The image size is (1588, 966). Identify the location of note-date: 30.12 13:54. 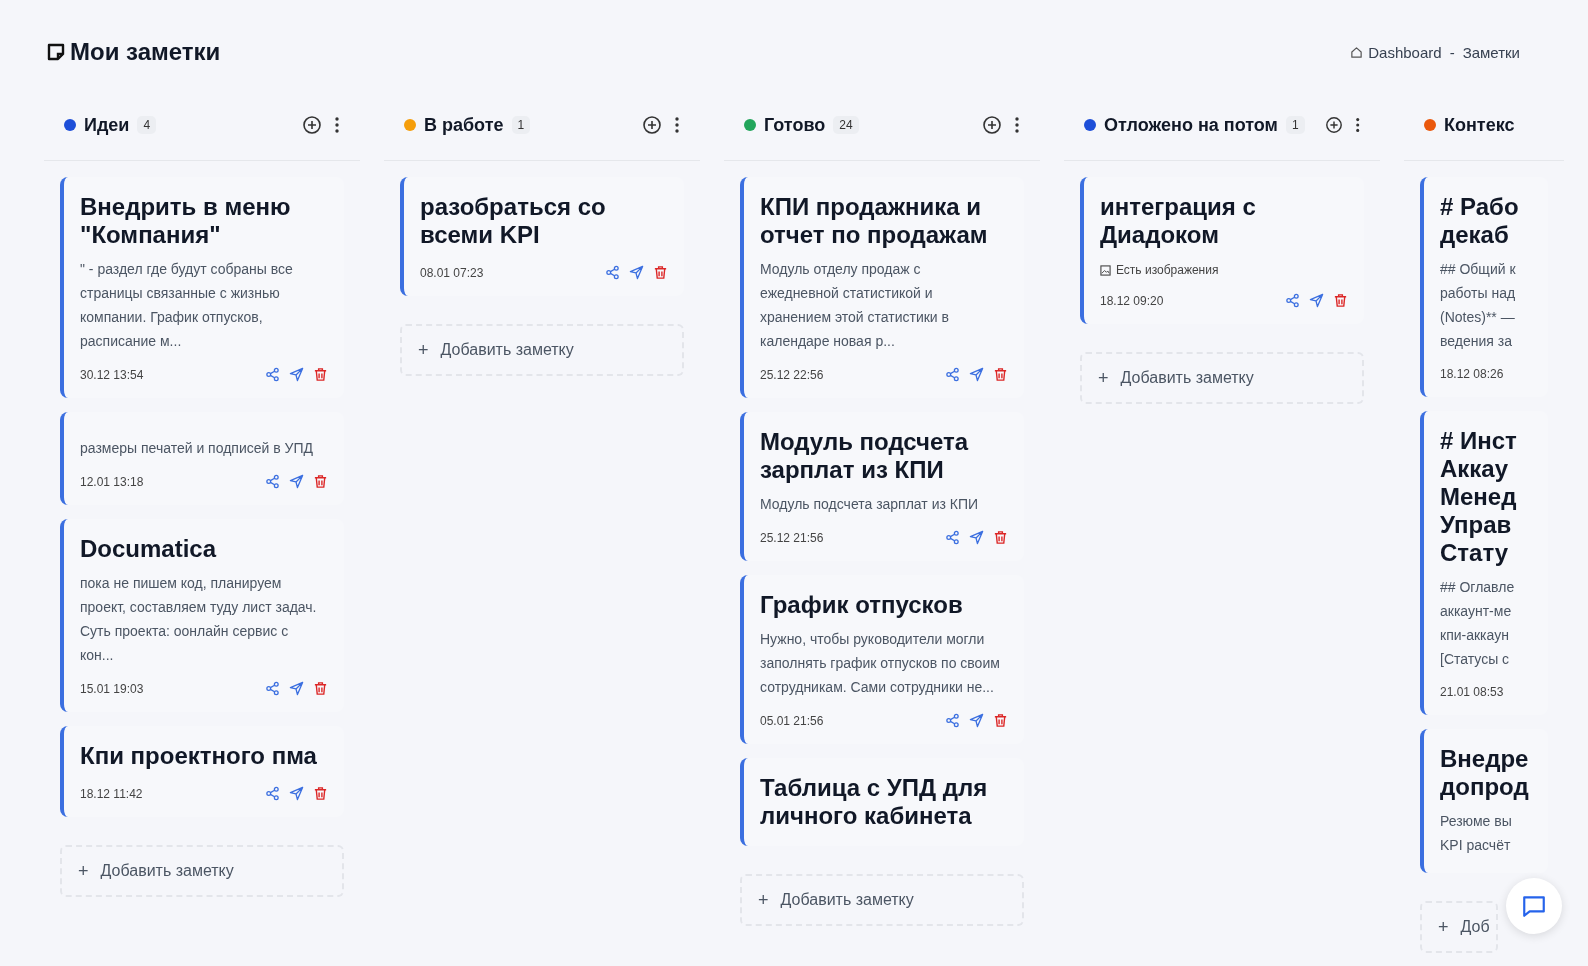
(112, 374).